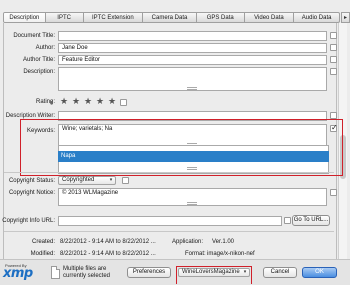 The height and width of the screenshot is (285, 350). I want to click on modified-label: Modified:, so click(42, 254).